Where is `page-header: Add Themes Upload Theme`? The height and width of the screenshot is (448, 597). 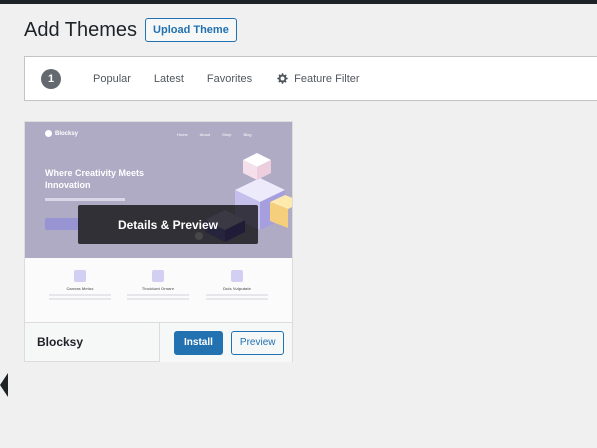
page-header: Add Themes Upload Theme is located at coordinates (130, 30).